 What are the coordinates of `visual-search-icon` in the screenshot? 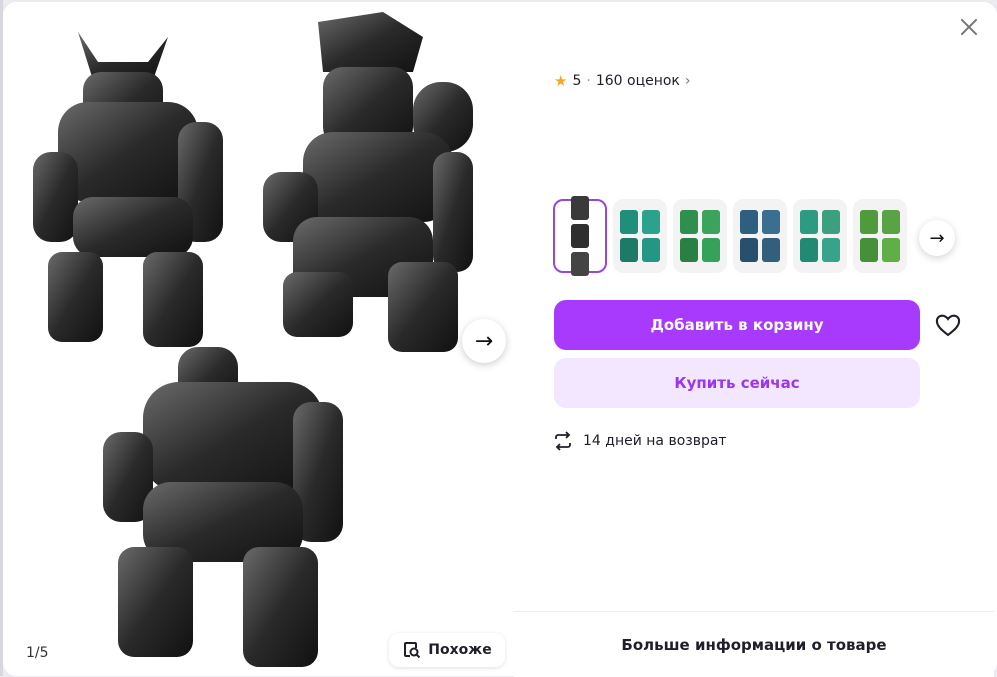 It's located at (412, 650).